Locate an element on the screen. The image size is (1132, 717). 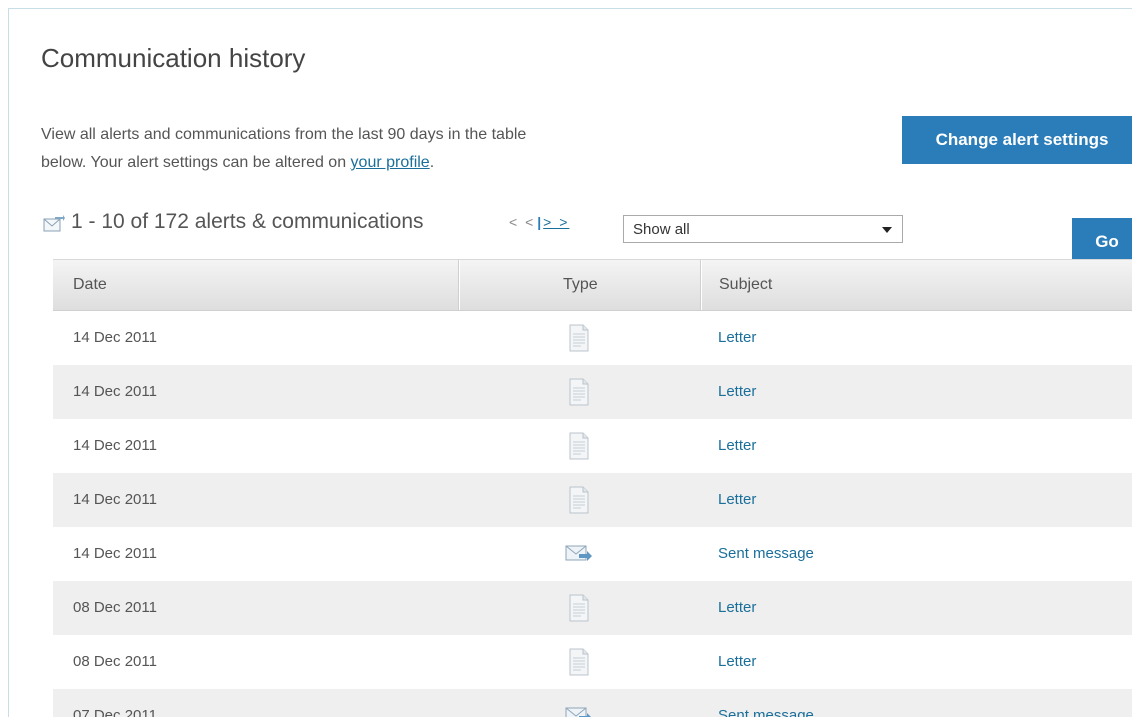
next-page-link: > > is located at coordinates (556, 222).